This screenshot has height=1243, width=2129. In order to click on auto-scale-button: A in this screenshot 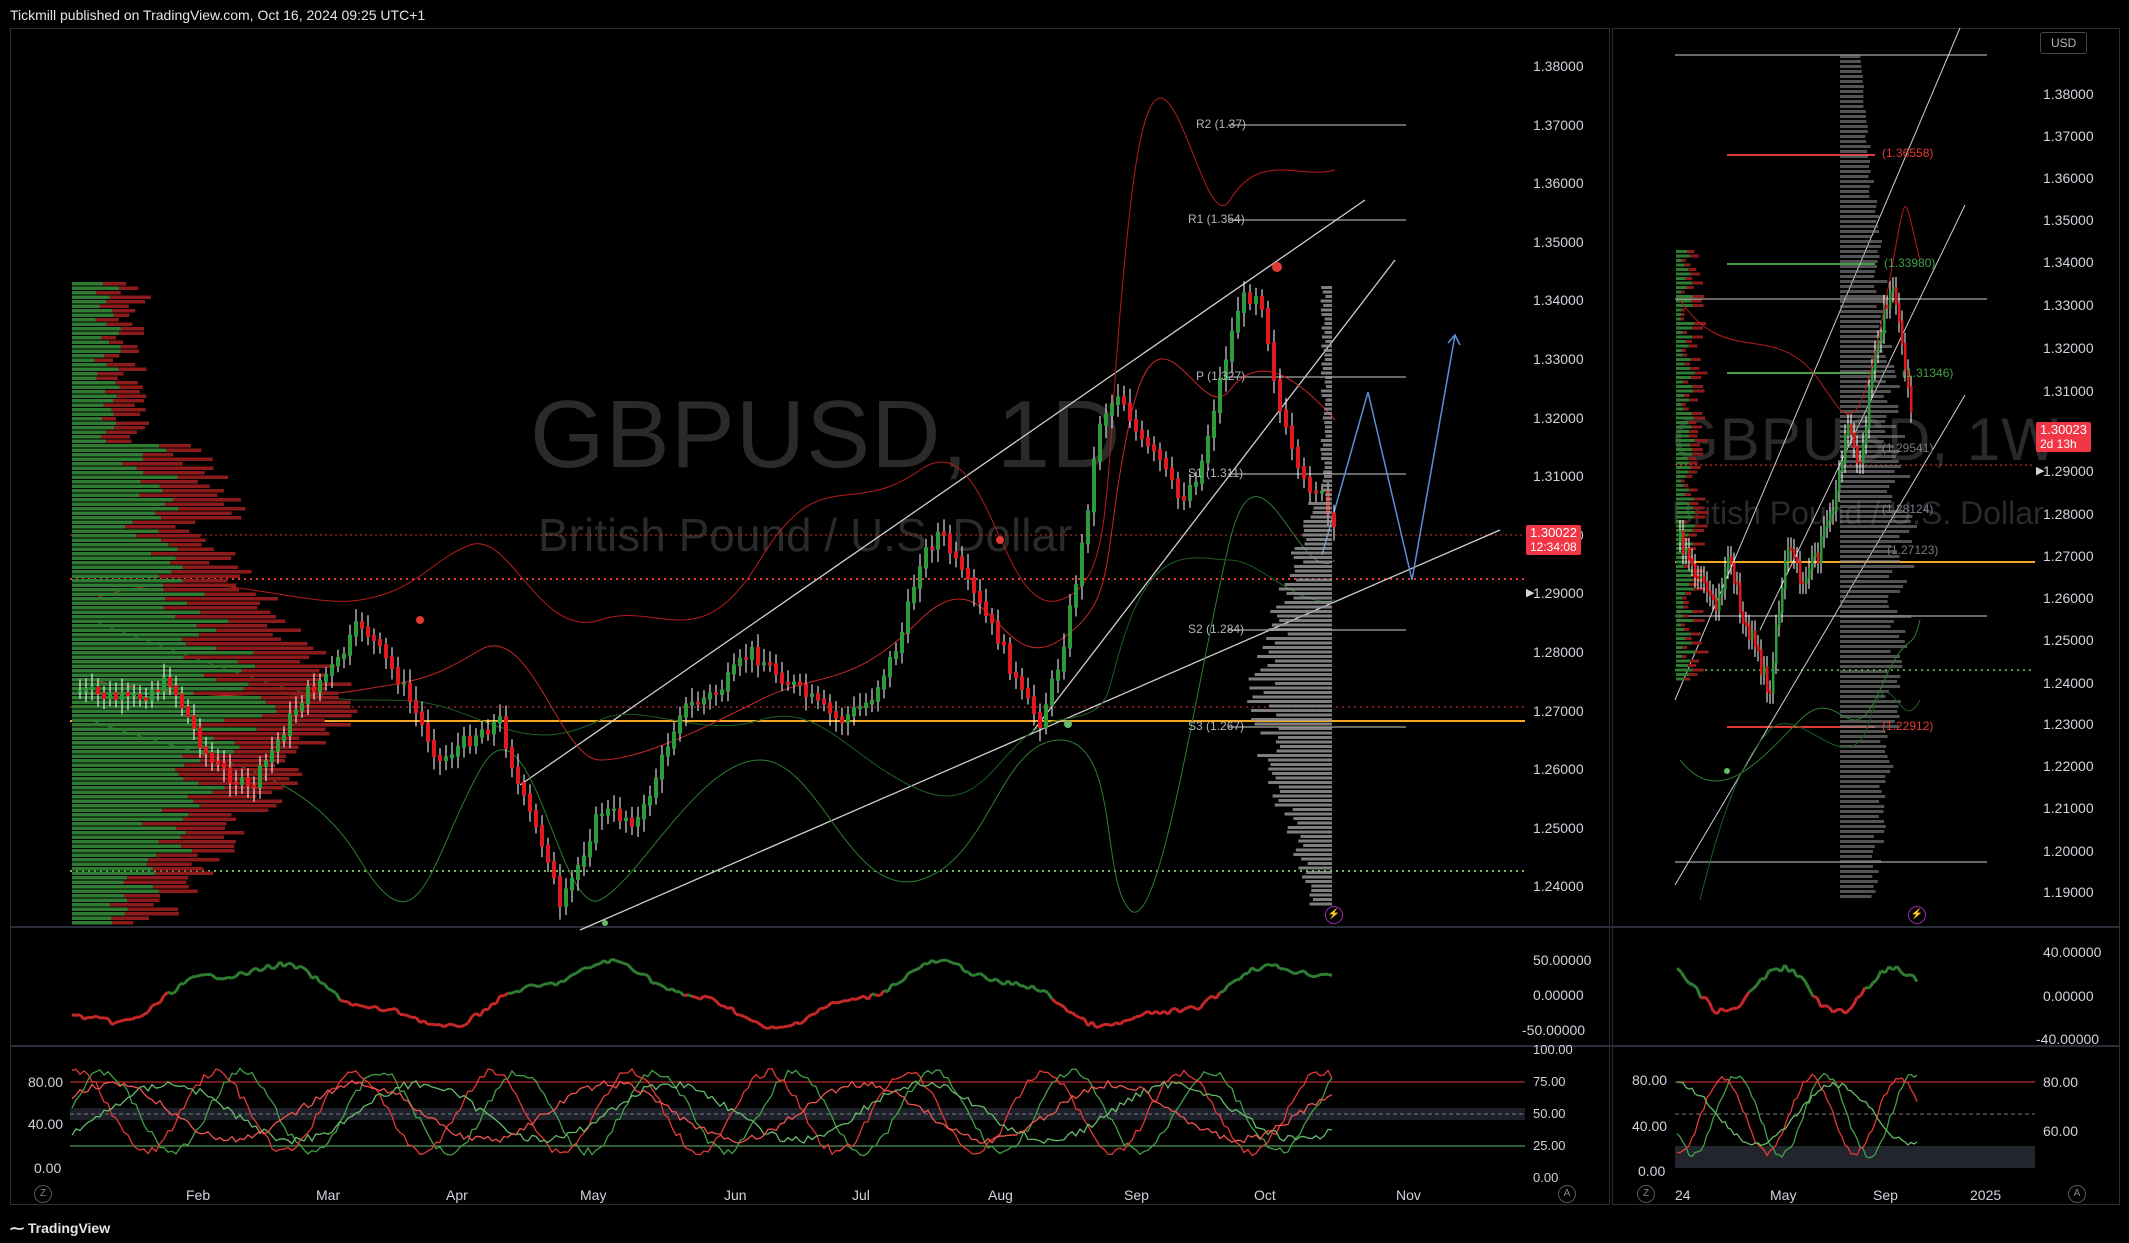, I will do `click(1567, 1194)`.